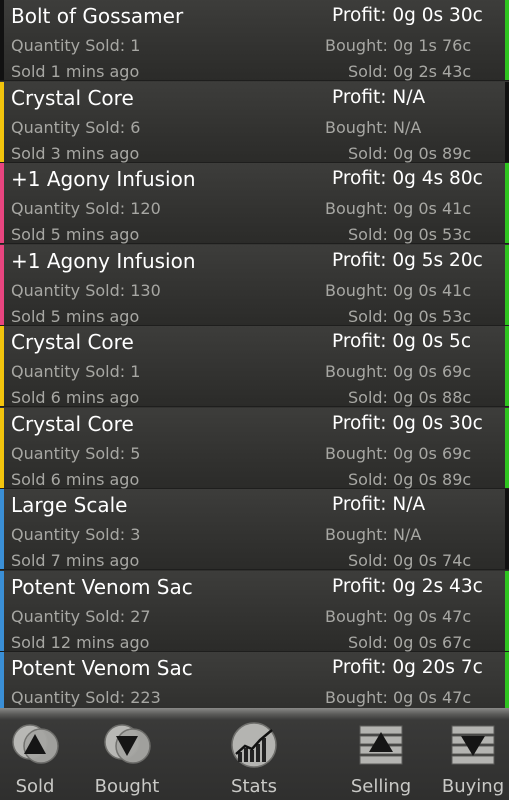  What do you see at coordinates (254, 748) in the screenshot?
I see `stats-icon` at bounding box center [254, 748].